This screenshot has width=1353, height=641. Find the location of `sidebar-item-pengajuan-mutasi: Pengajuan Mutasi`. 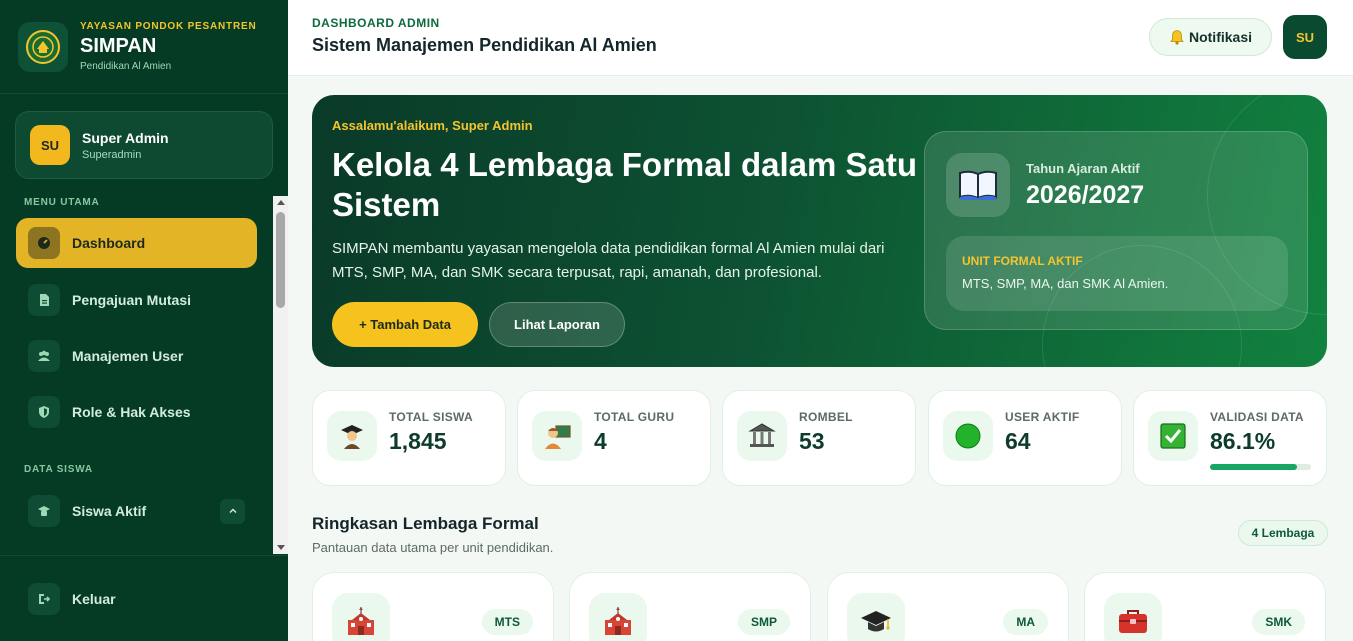

sidebar-item-pengajuan-mutasi: Pengajuan Mutasi is located at coordinates (136, 300).